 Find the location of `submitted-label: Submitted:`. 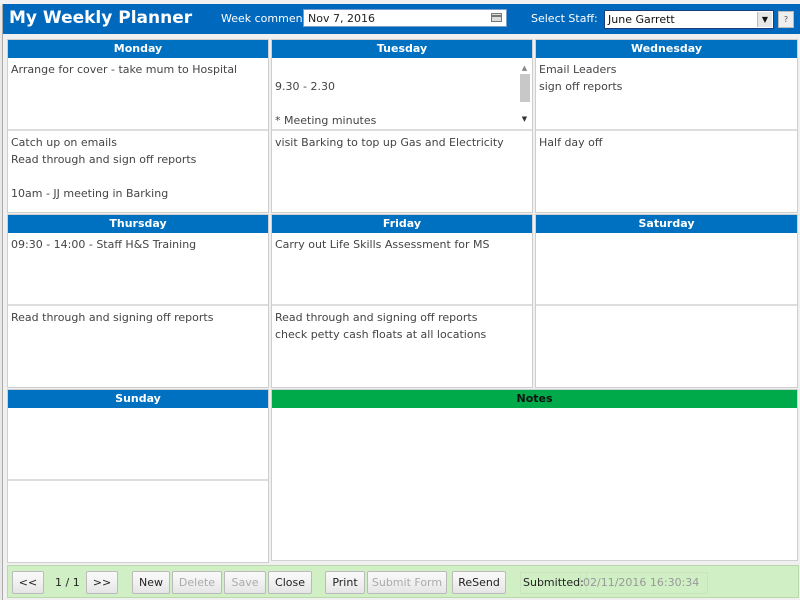

submitted-label: Submitted: is located at coordinates (553, 583).